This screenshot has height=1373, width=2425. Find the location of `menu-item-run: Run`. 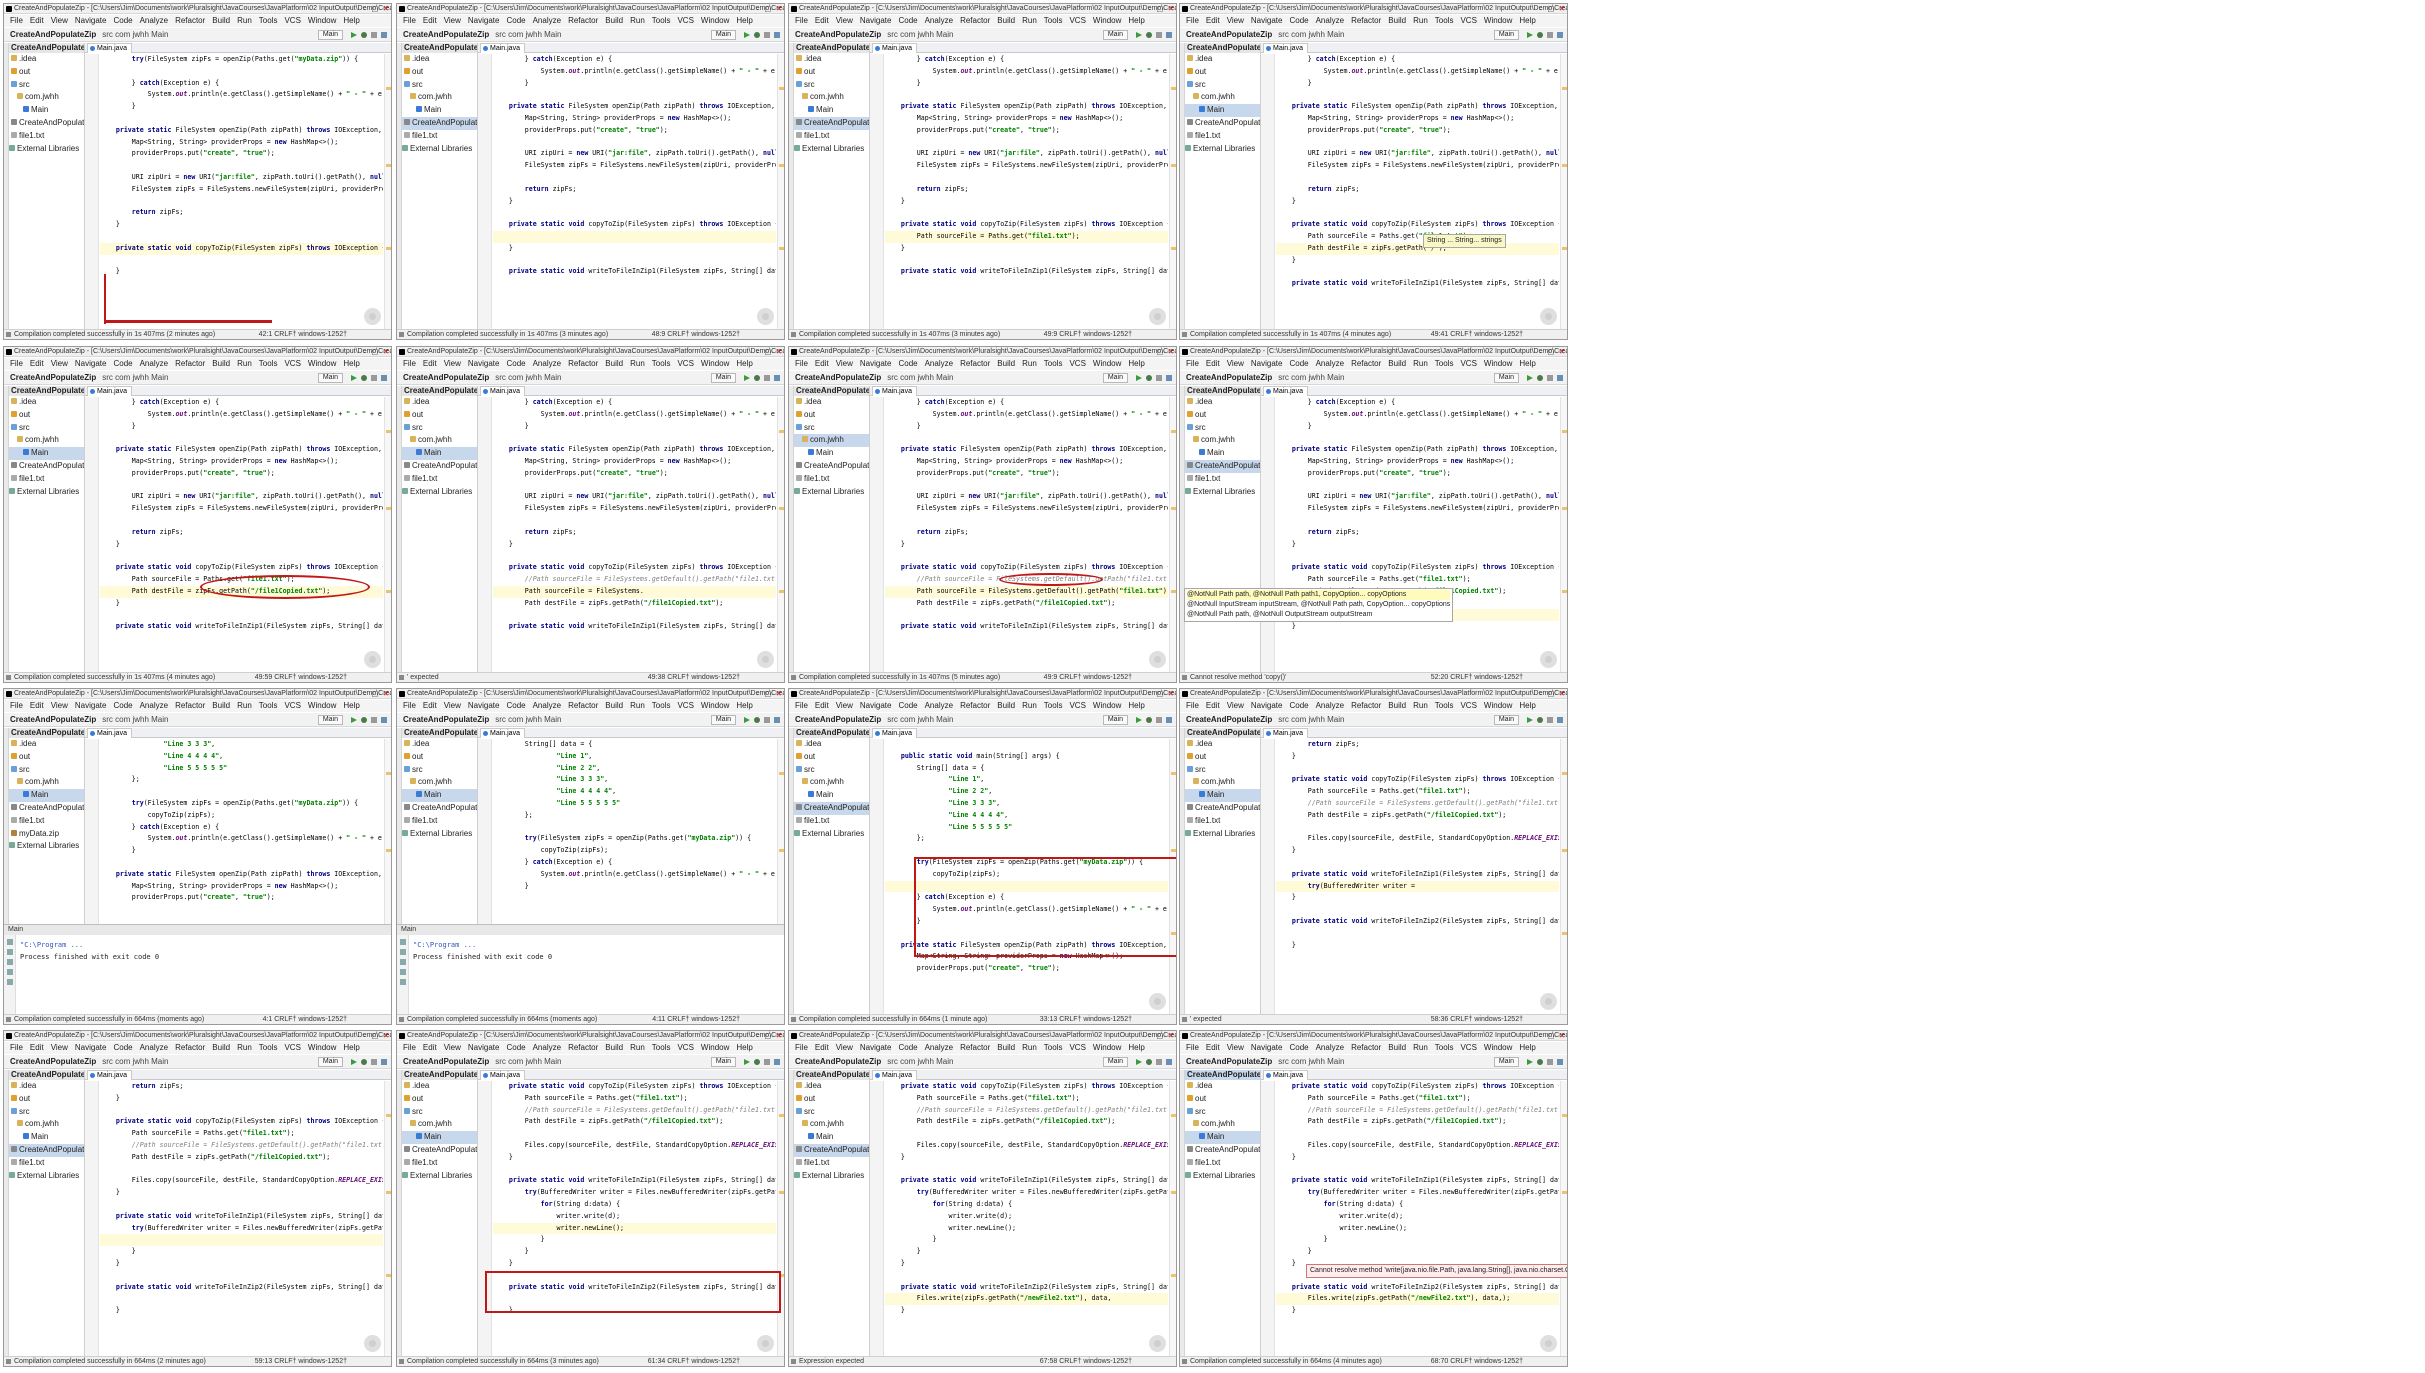

menu-item-run: Run is located at coordinates (244, 706).